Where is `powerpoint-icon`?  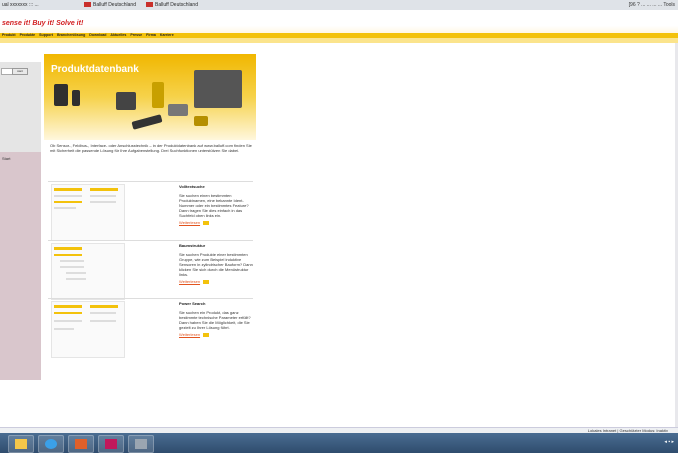 powerpoint-icon is located at coordinates (81, 444).